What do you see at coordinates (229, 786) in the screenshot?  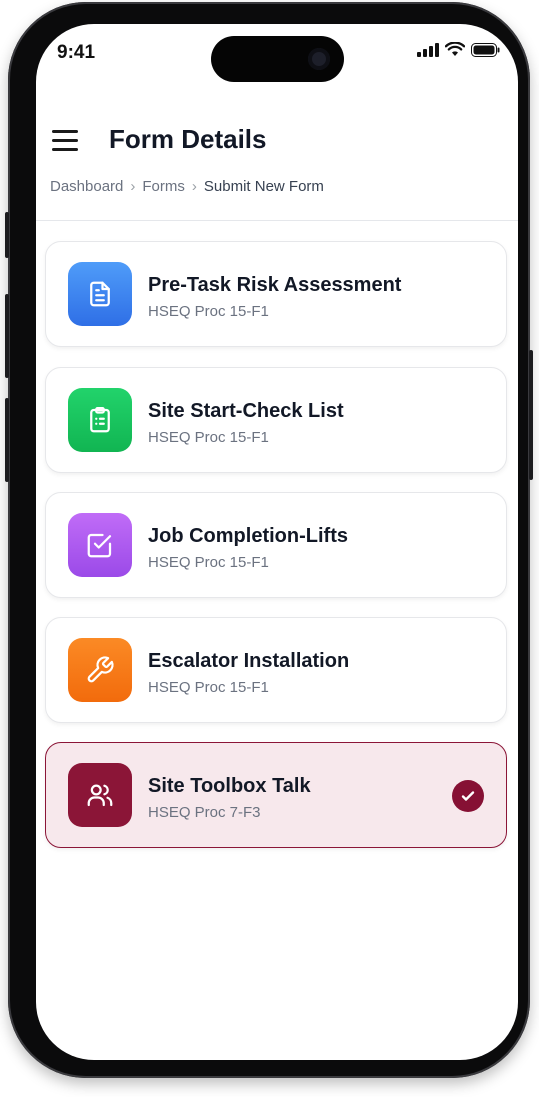 I see `form-title: Site Toolbox Talk` at bounding box center [229, 786].